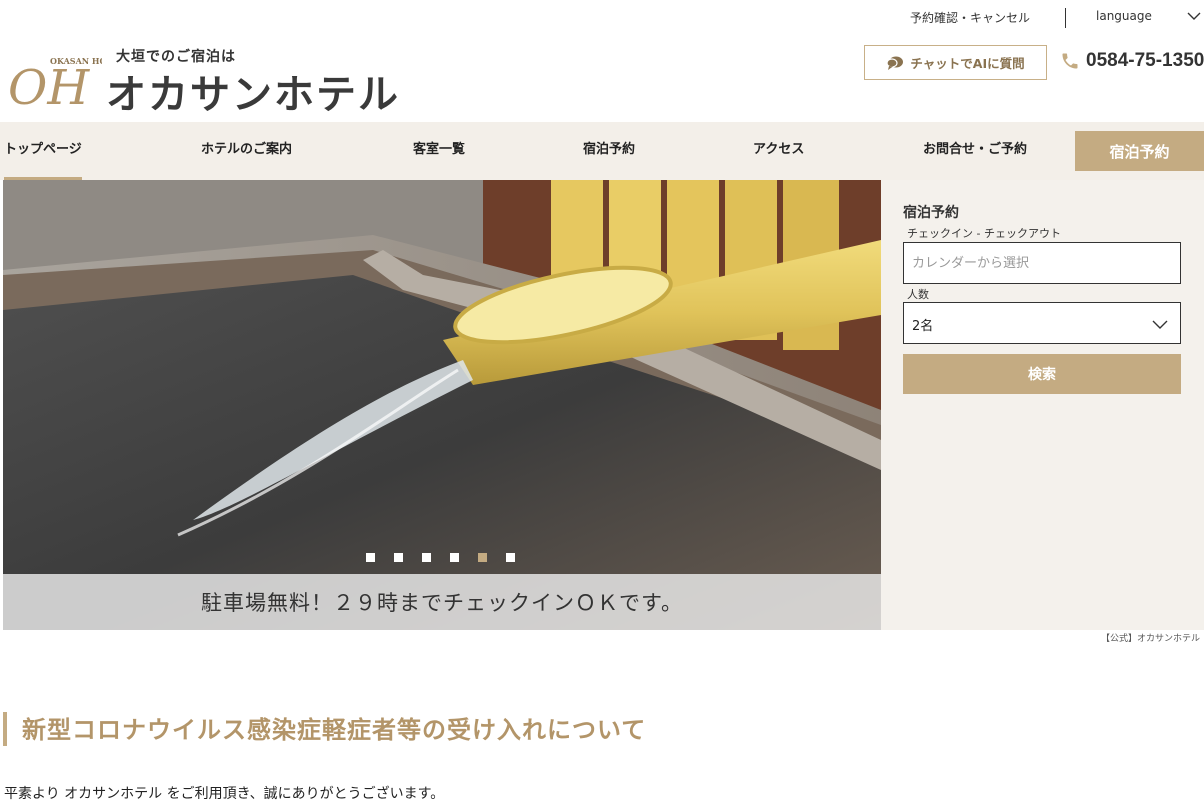 Image resolution: width=1204 pixels, height=808 pixels. I want to click on chat-ai-label: チャットでAIに質問, so click(967, 63).